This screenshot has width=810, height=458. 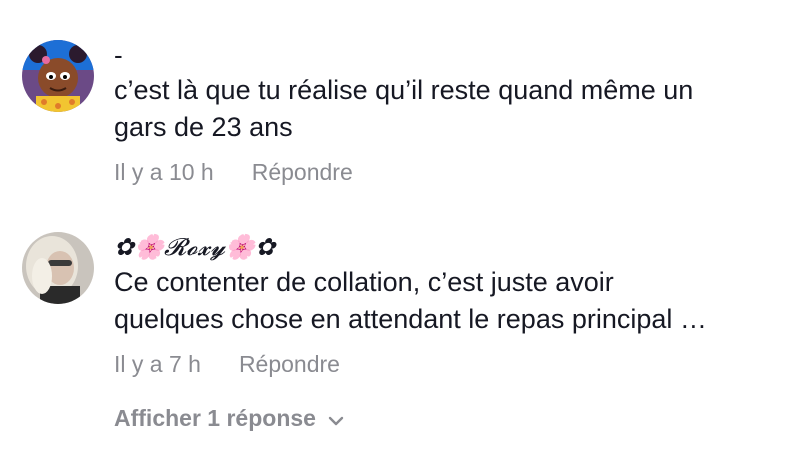 What do you see at coordinates (452, 364) in the screenshot?
I see `comment-meta: Il y a 7 h Répondre` at bounding box center [452, 364].